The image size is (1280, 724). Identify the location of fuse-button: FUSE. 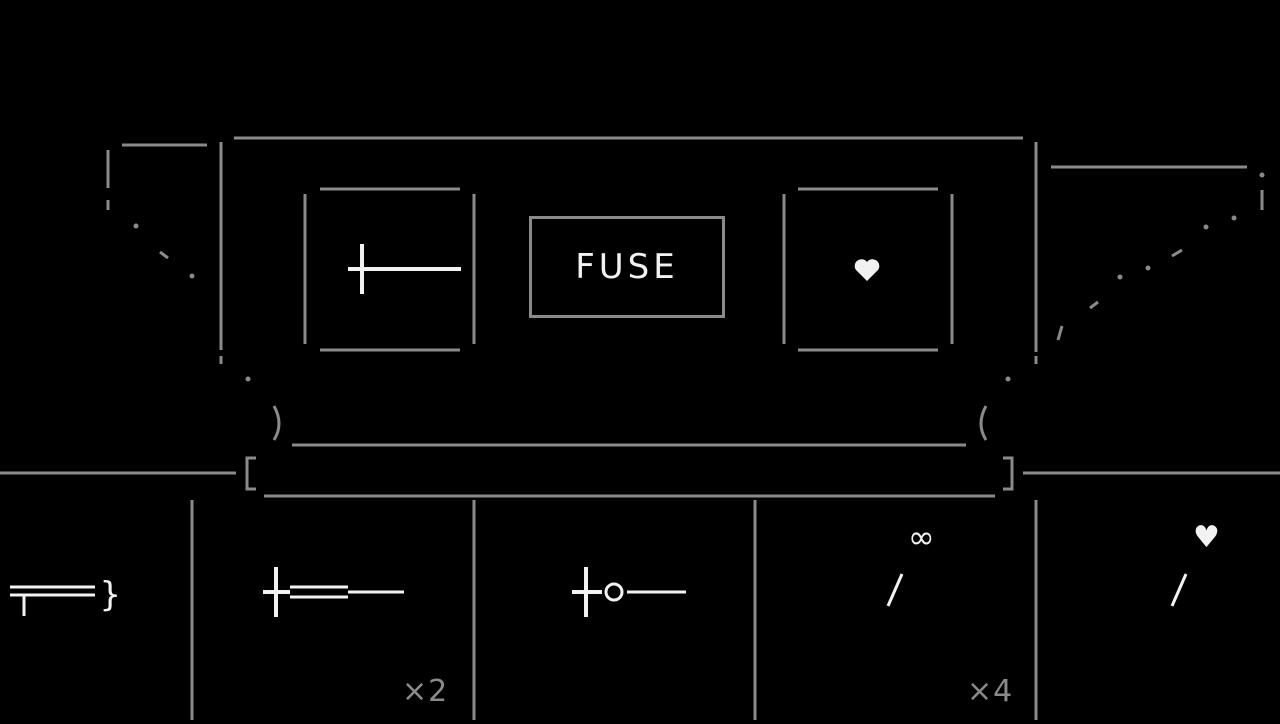
(627, 267).